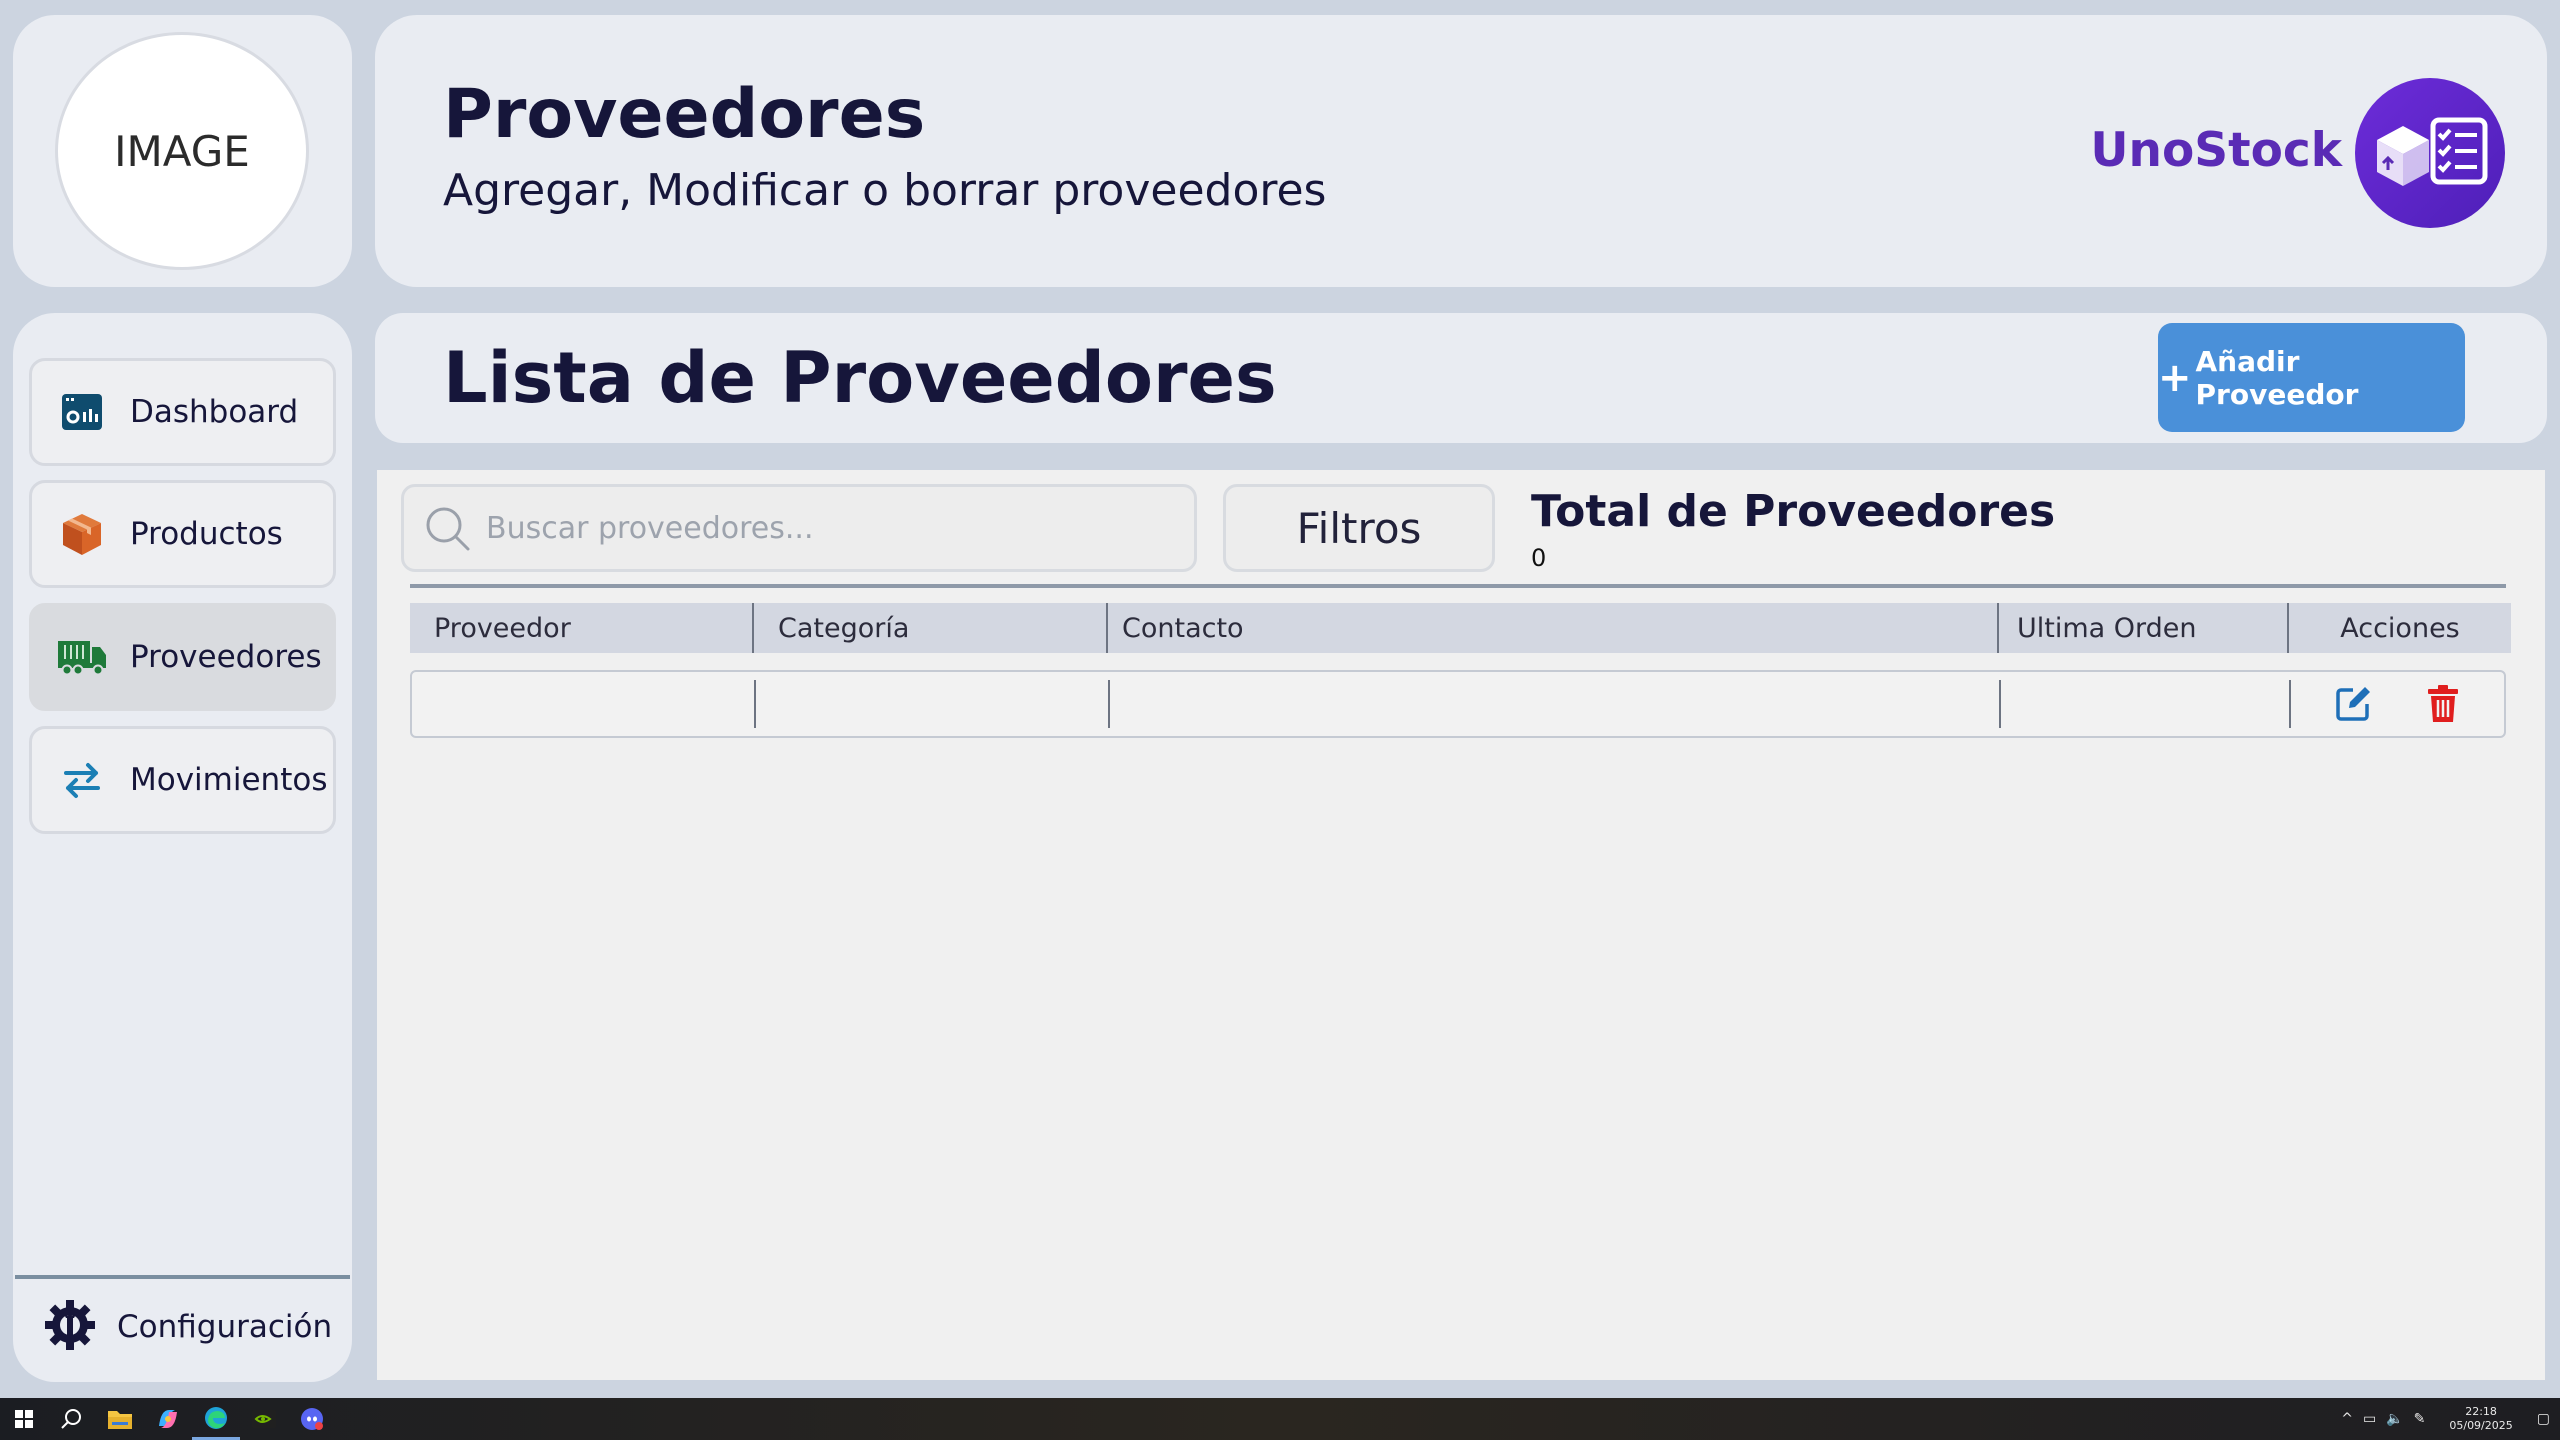 This screenshot has width=2560, height=1440. I want to click on truck-icon, so click(82, 657).